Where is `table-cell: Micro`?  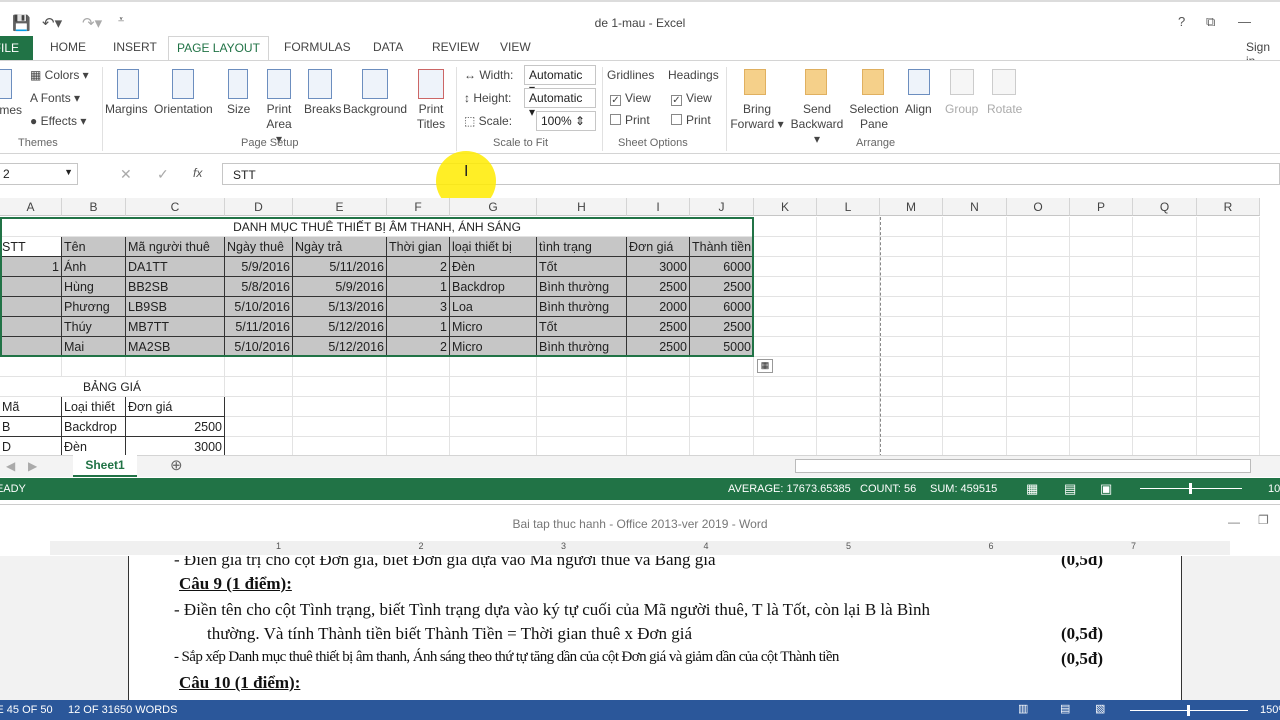
table-cell: Micro is located at coordinates (493, 347).